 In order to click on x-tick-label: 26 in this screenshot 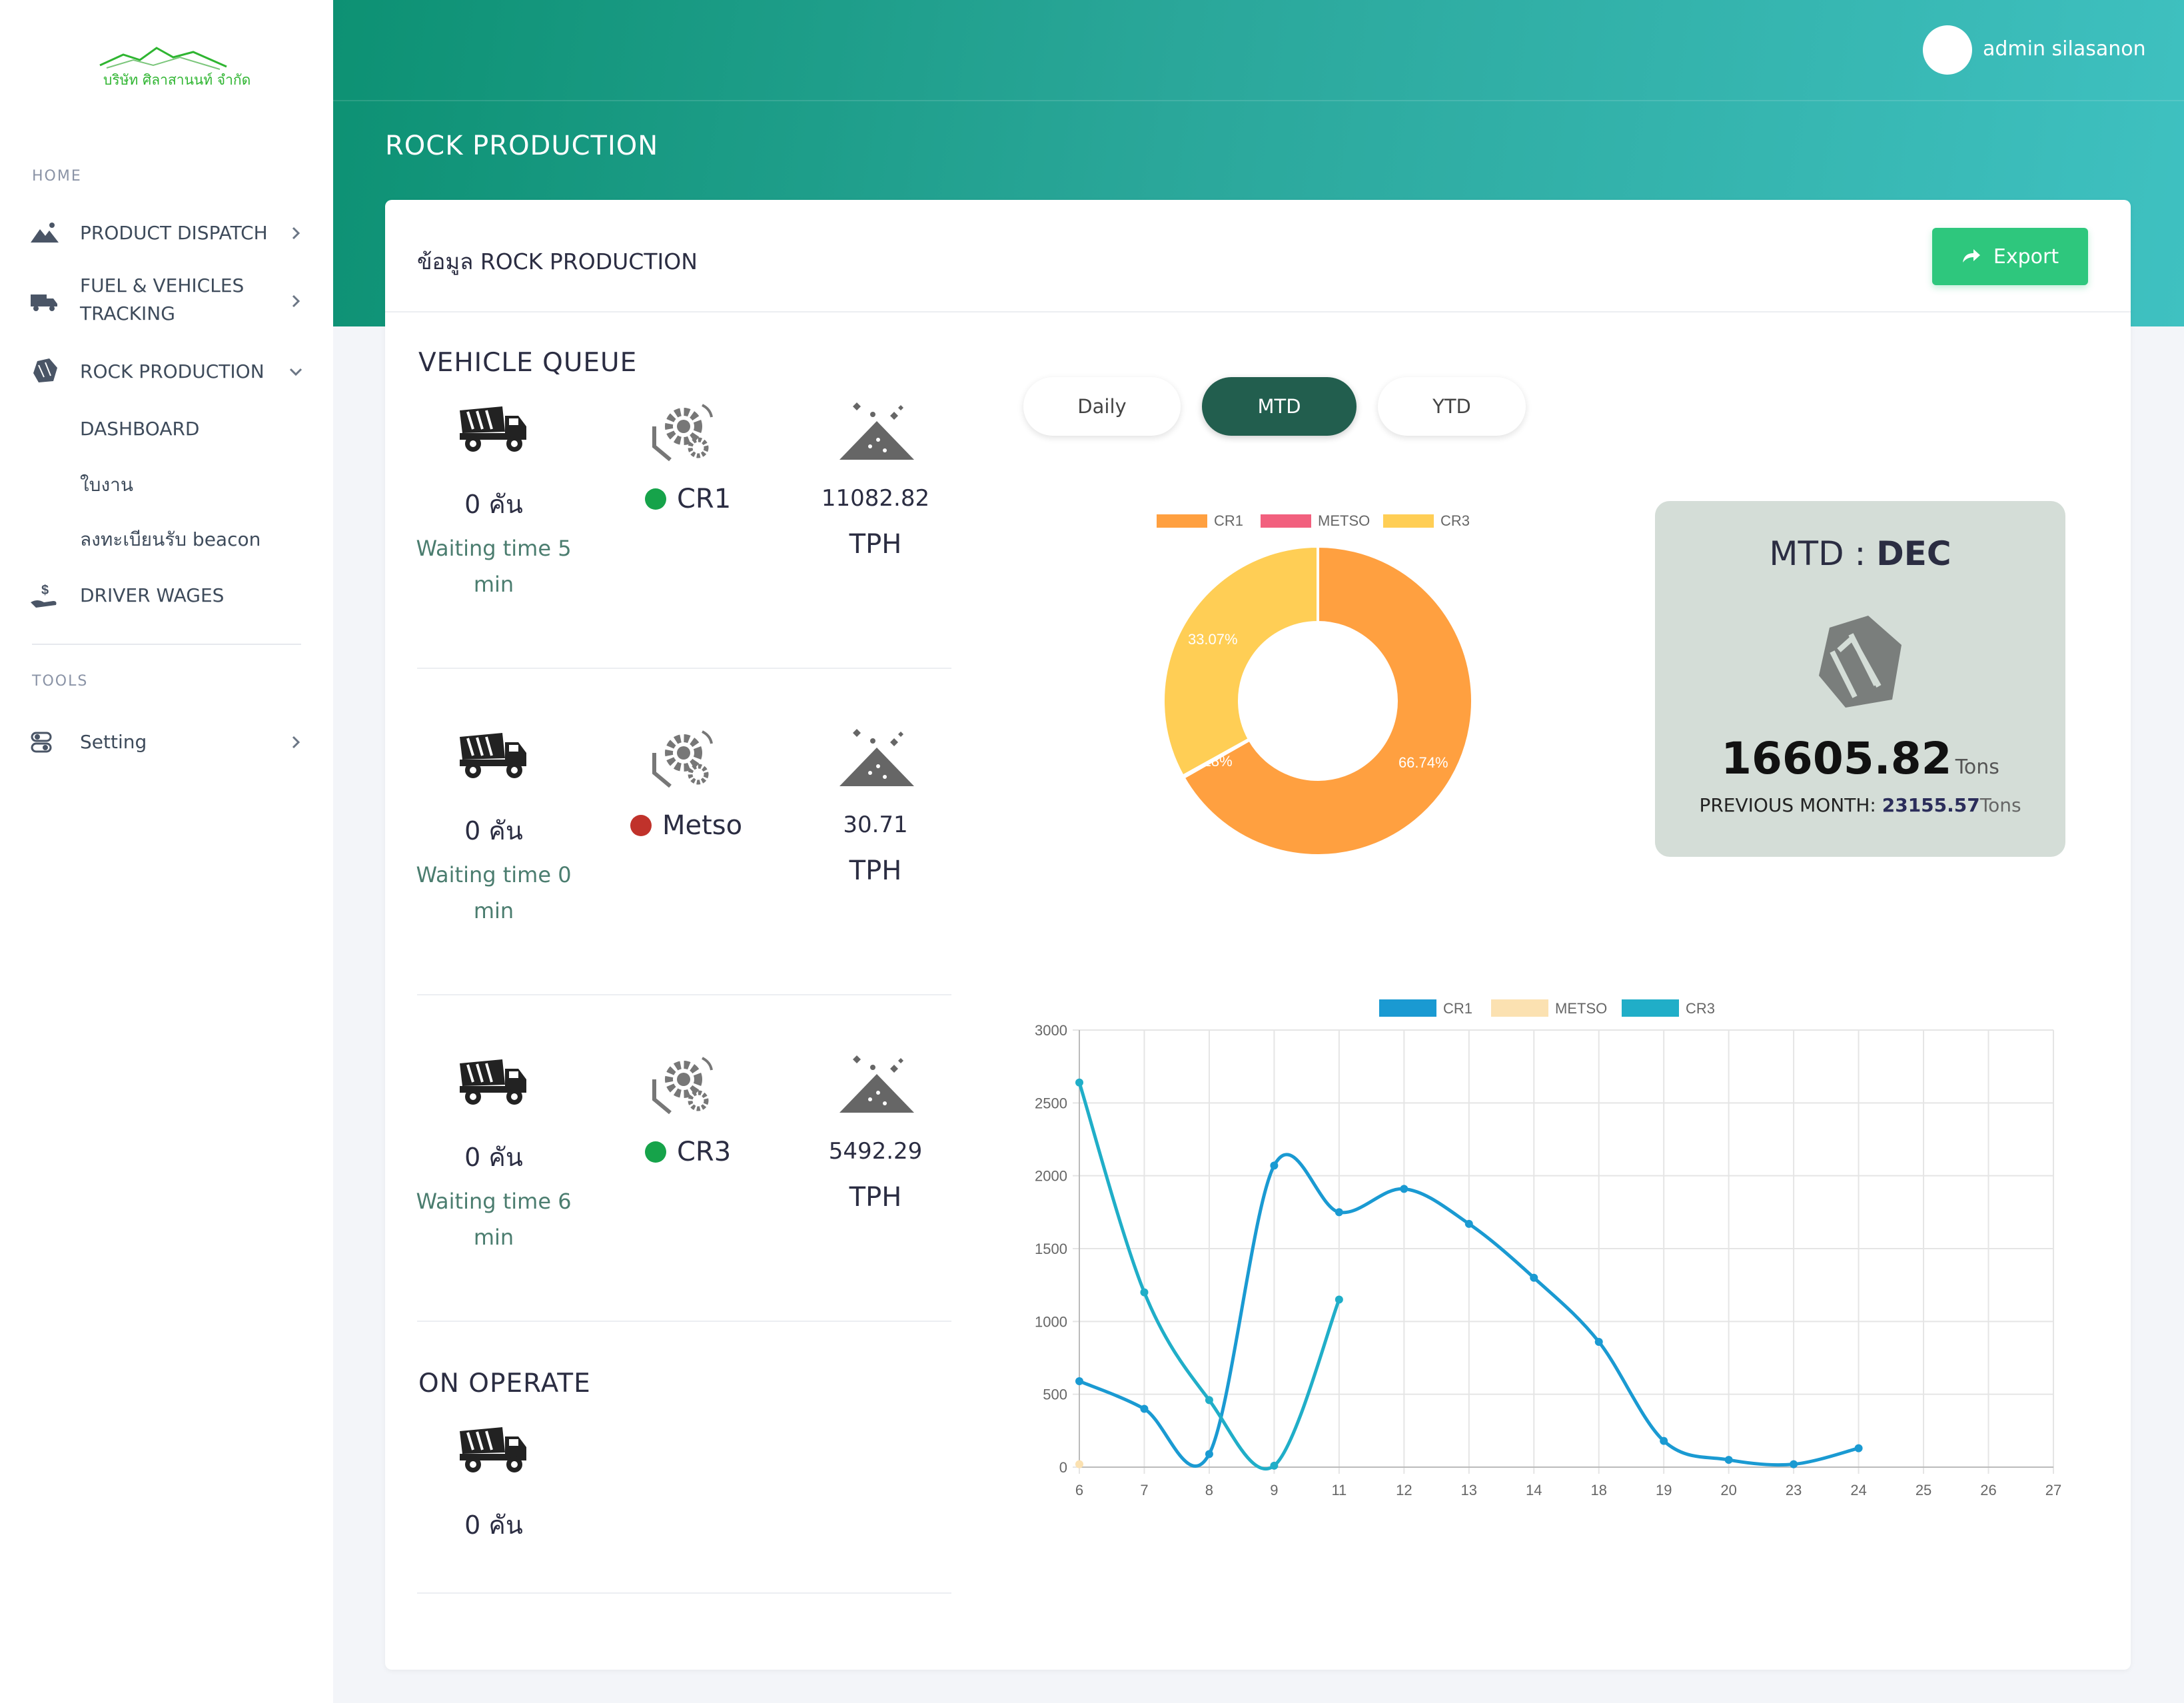, I will do `click(1988, 1490)`.